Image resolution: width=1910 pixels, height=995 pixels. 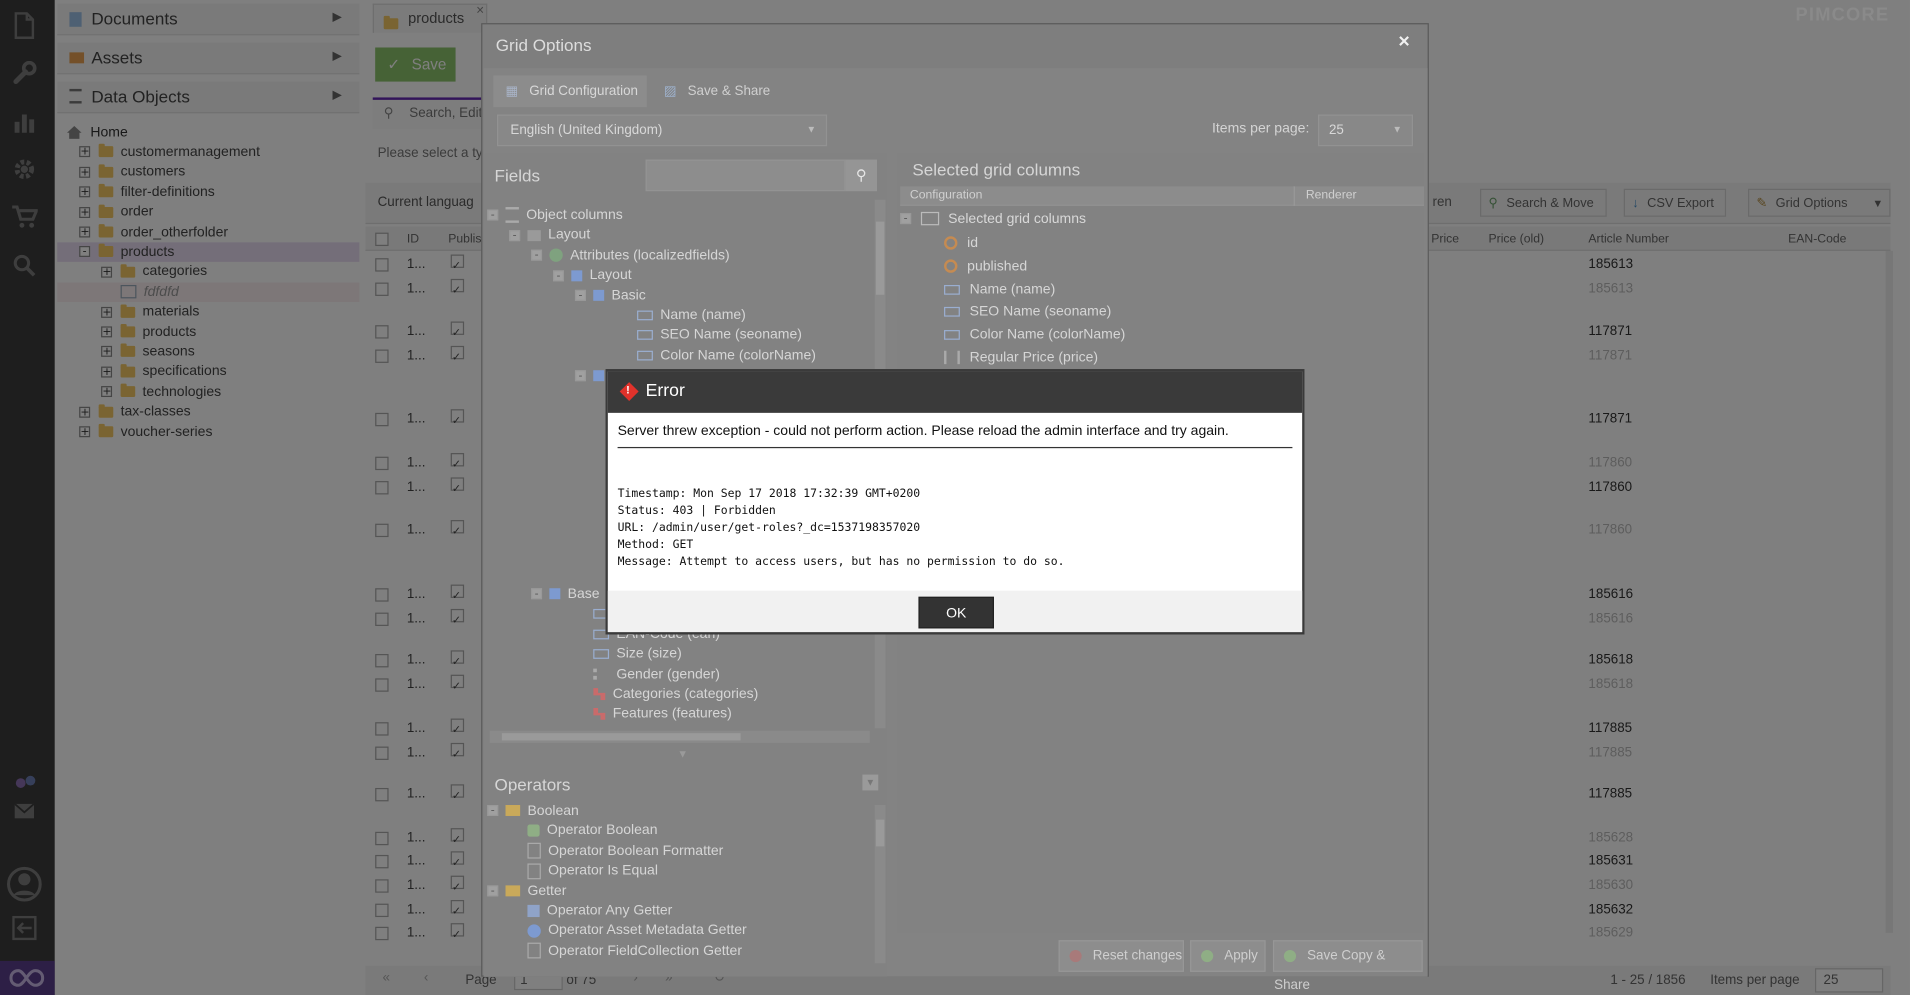 I want to click on grid-options-title: Grid Options, so click(x=543, y=45).